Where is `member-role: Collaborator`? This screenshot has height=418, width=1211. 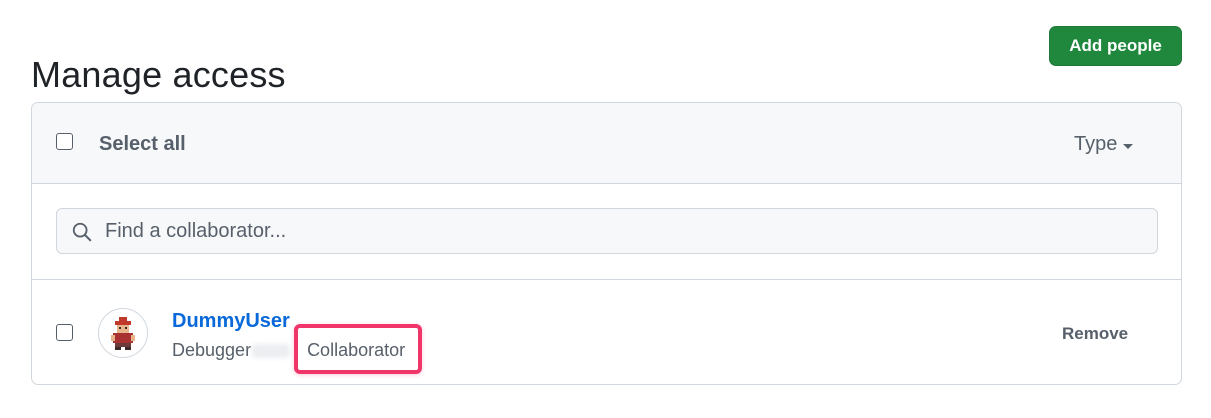
member-role: Collaborator is located at coordinates (356, 350).